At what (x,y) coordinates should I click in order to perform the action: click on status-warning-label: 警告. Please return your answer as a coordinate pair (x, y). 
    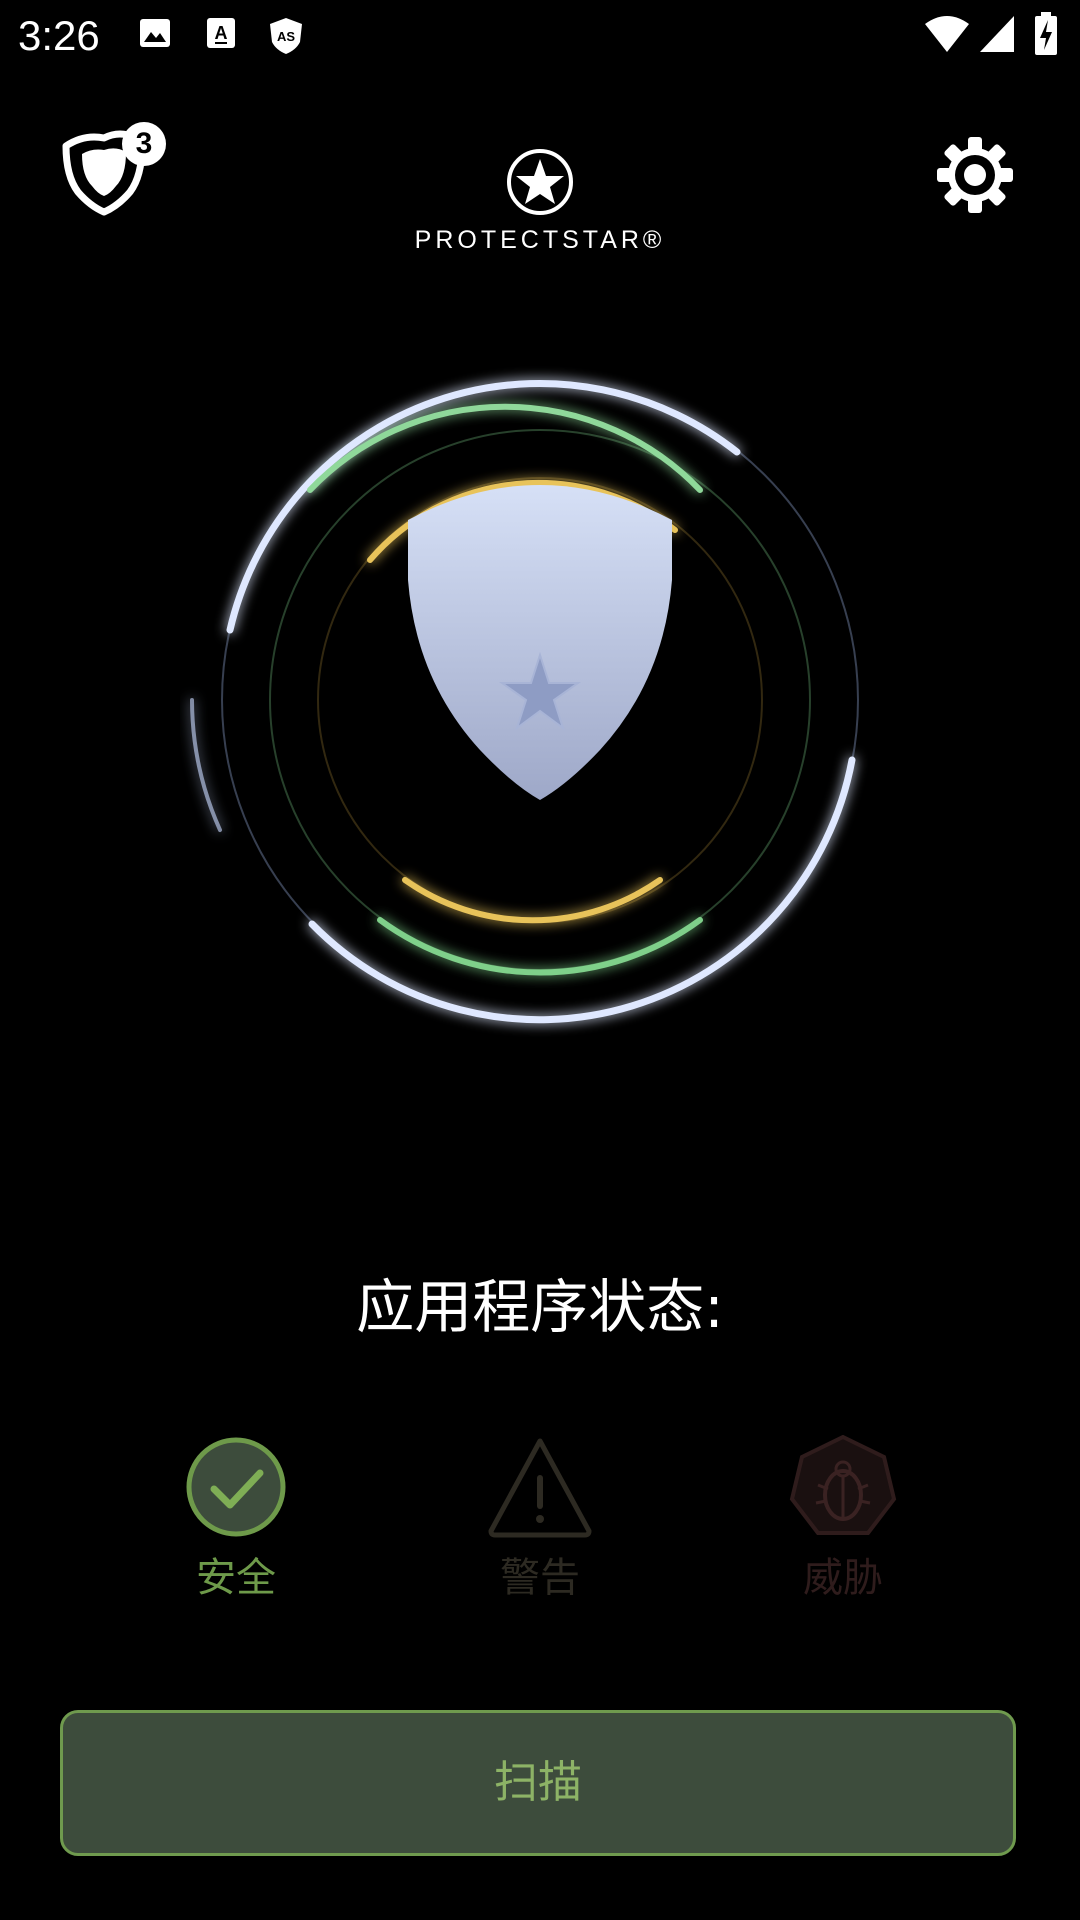
    Looking at the image, I should click on (540, 1578).